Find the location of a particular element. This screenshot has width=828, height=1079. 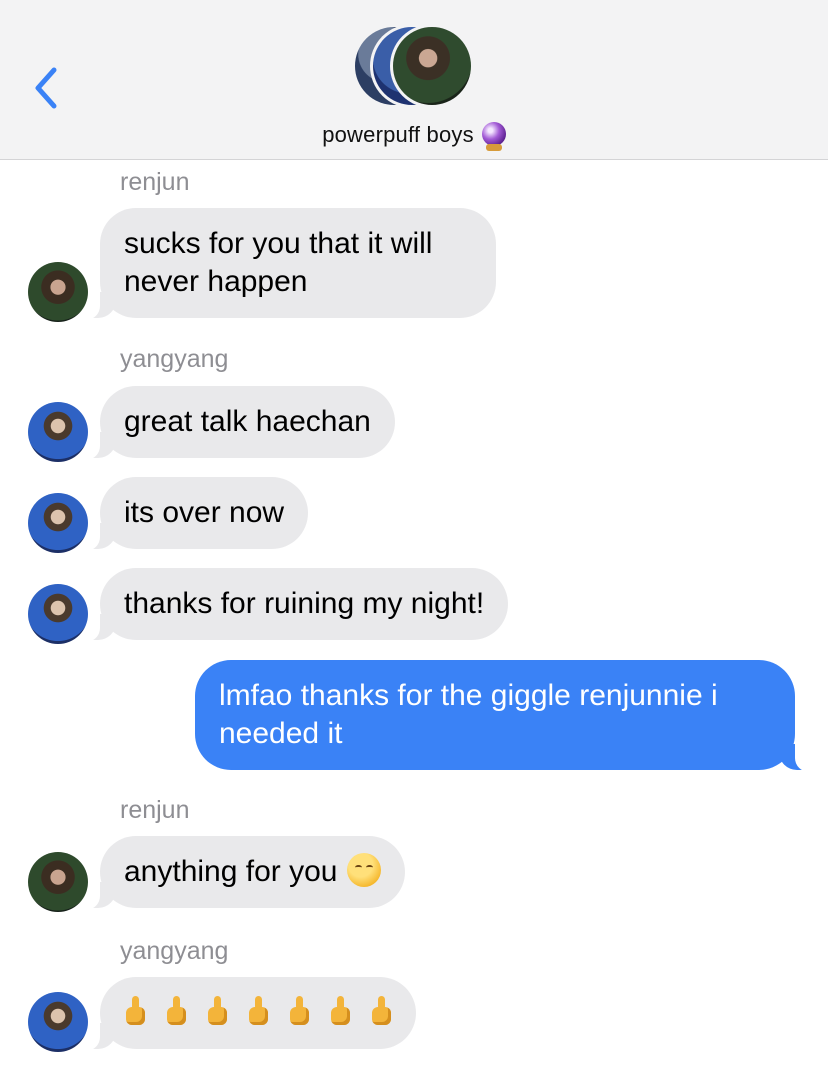

message-bubble-incoming is located at coordinates (247, 1014).